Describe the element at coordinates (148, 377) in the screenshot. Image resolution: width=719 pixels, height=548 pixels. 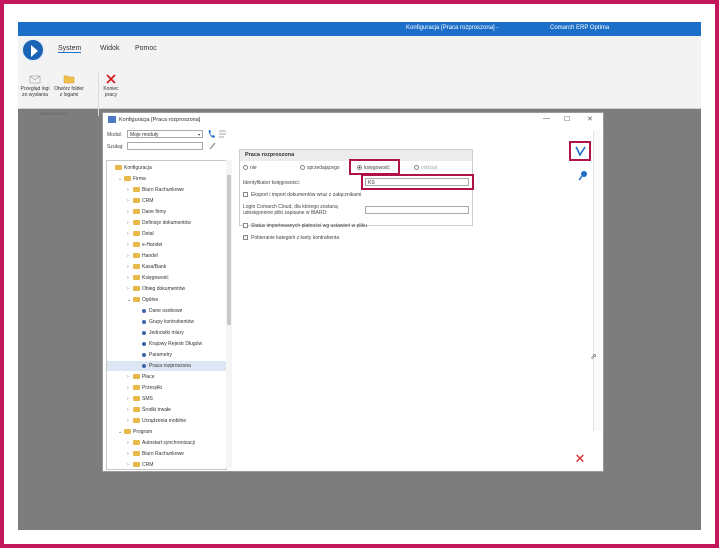
I see `tree-item-label: Płace` at that location.